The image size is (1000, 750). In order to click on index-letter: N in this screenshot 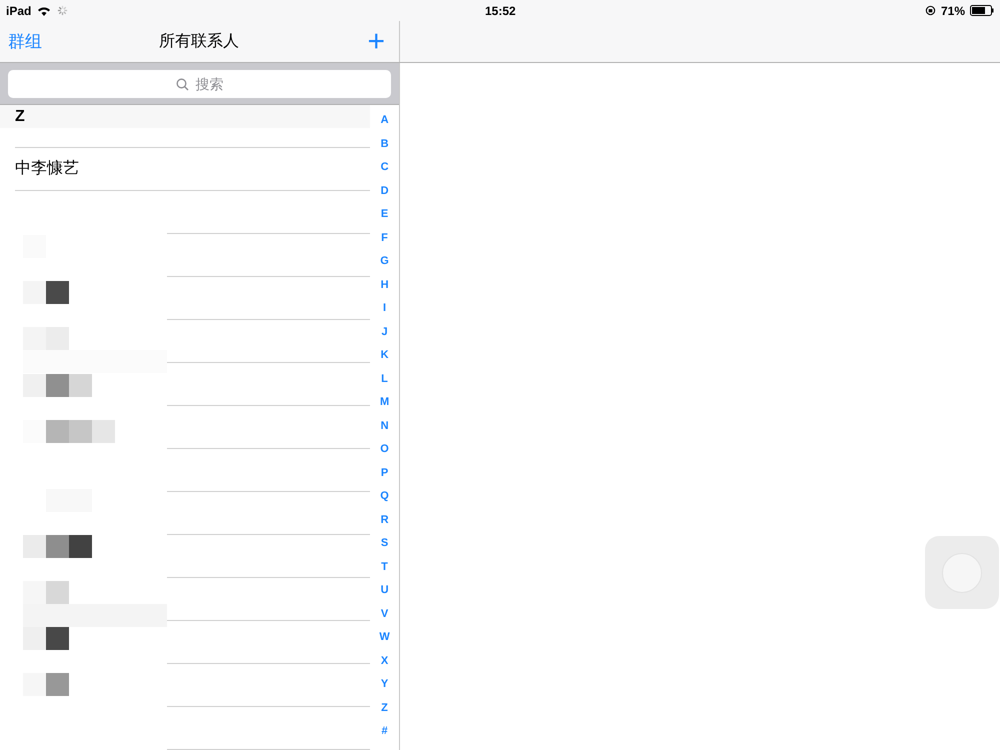, I will do `click(384, 429)`.